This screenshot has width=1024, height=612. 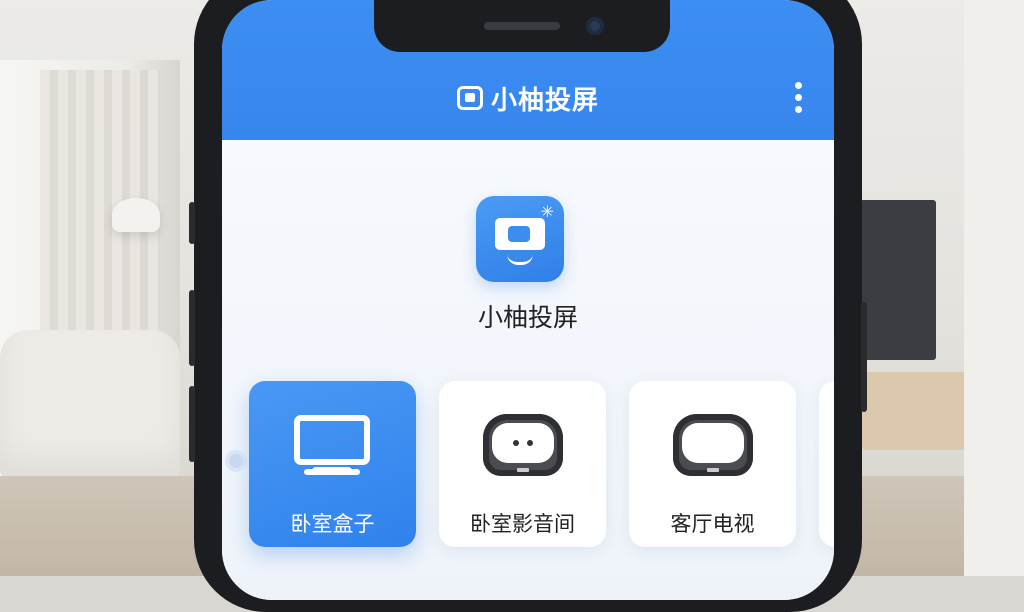 What do you see at coordinates (798, 97) in the screenshot?
I see `more-vertical-icon` at bounding box center [798, 97].